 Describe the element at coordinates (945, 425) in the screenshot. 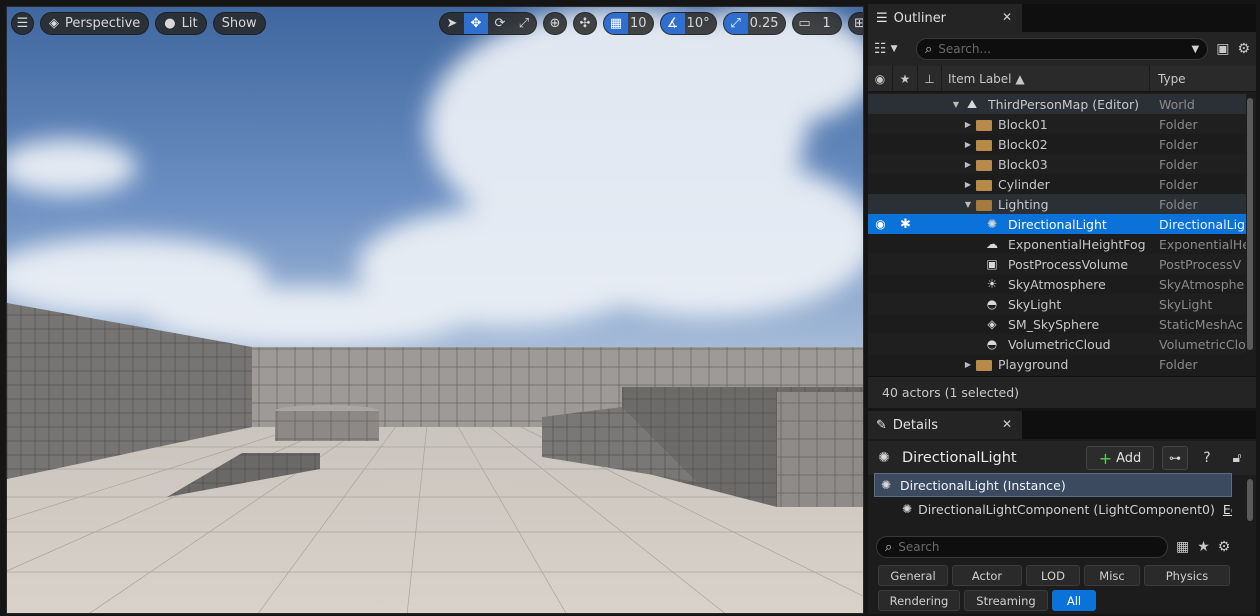

I see `details-tab: ✎ Details ✕` at that location.